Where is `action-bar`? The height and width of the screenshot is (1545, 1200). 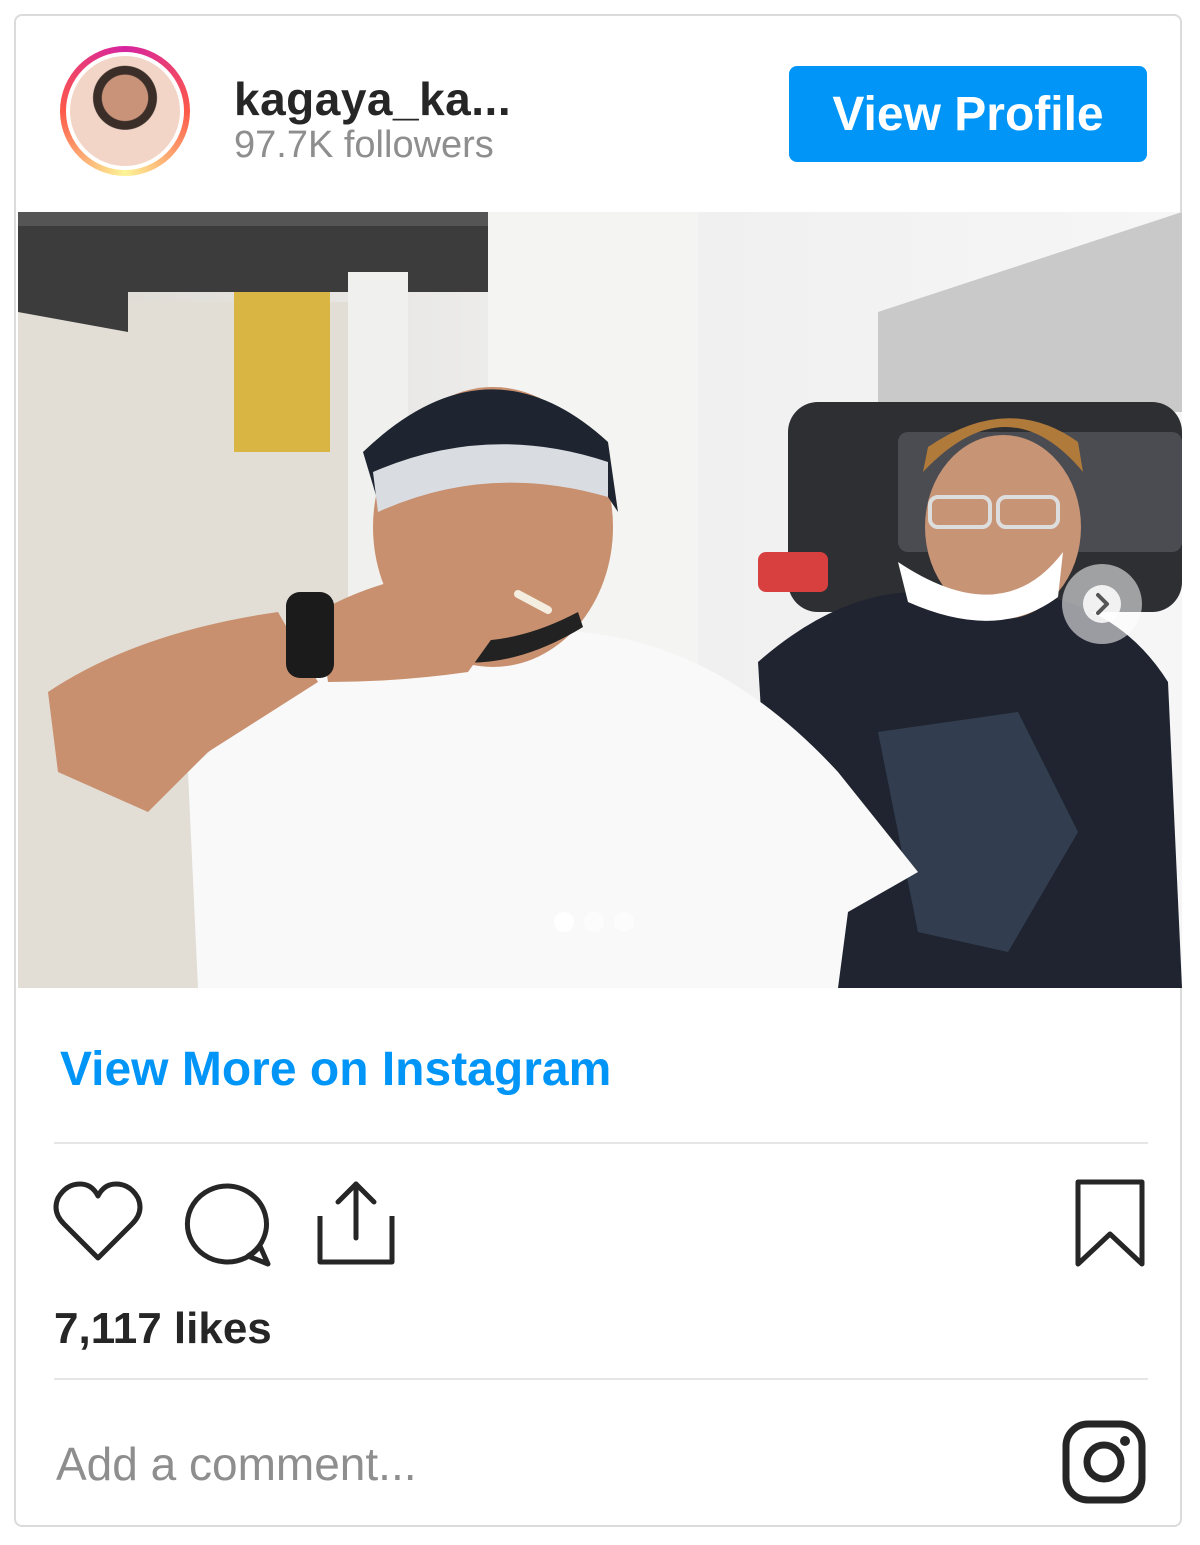 action-bar is located at coordinates (598, 1221).